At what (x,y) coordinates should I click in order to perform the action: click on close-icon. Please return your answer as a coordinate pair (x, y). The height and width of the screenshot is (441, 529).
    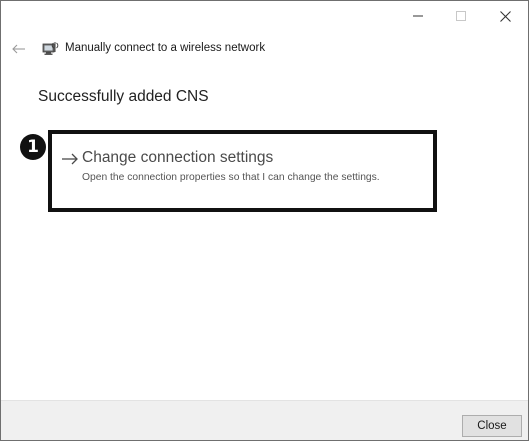
    Looking at the image, I should click on (505, 16).